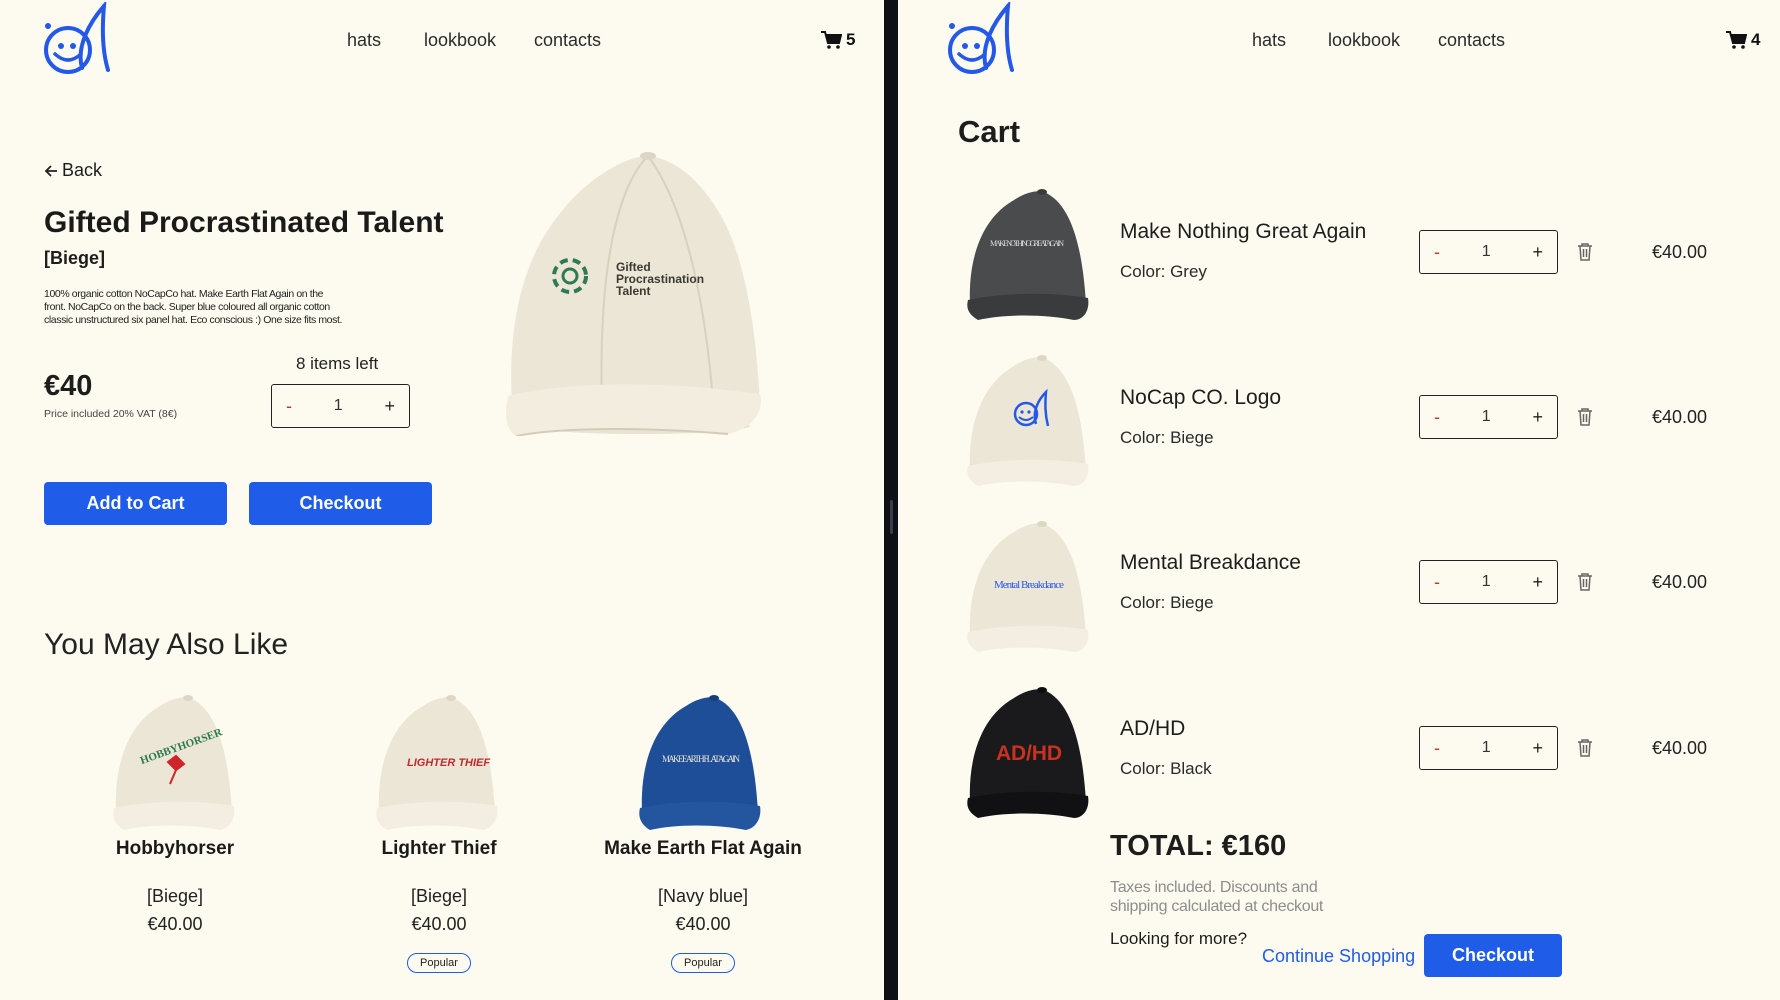 The height and width of the screenshot is (1000, 1780). Describe the element at coordinates (175, 757) in the screenshot. I see `recommendation-image: HOBBYHORSER` at that location.